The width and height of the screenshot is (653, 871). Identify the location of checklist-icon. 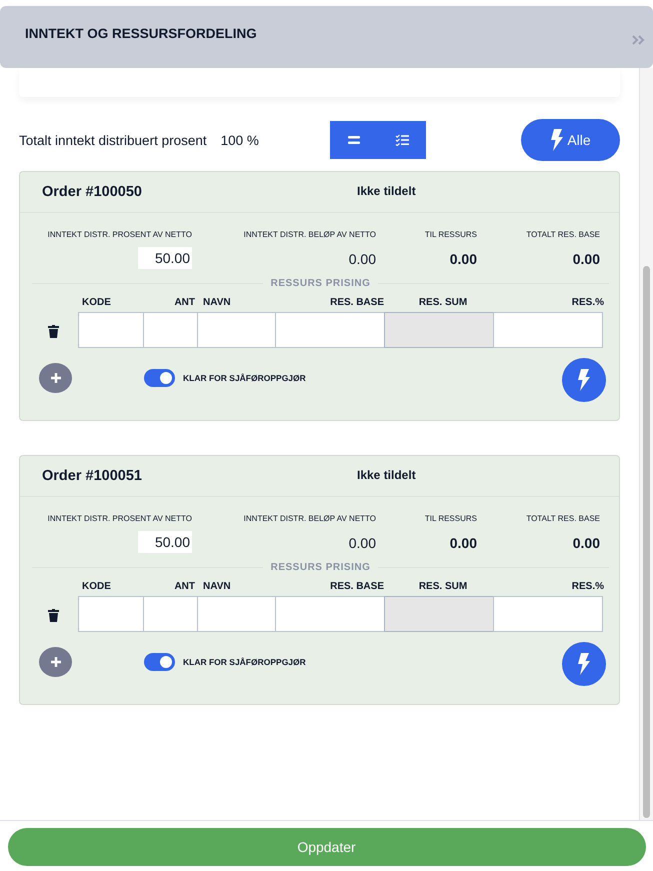
(401, 140).